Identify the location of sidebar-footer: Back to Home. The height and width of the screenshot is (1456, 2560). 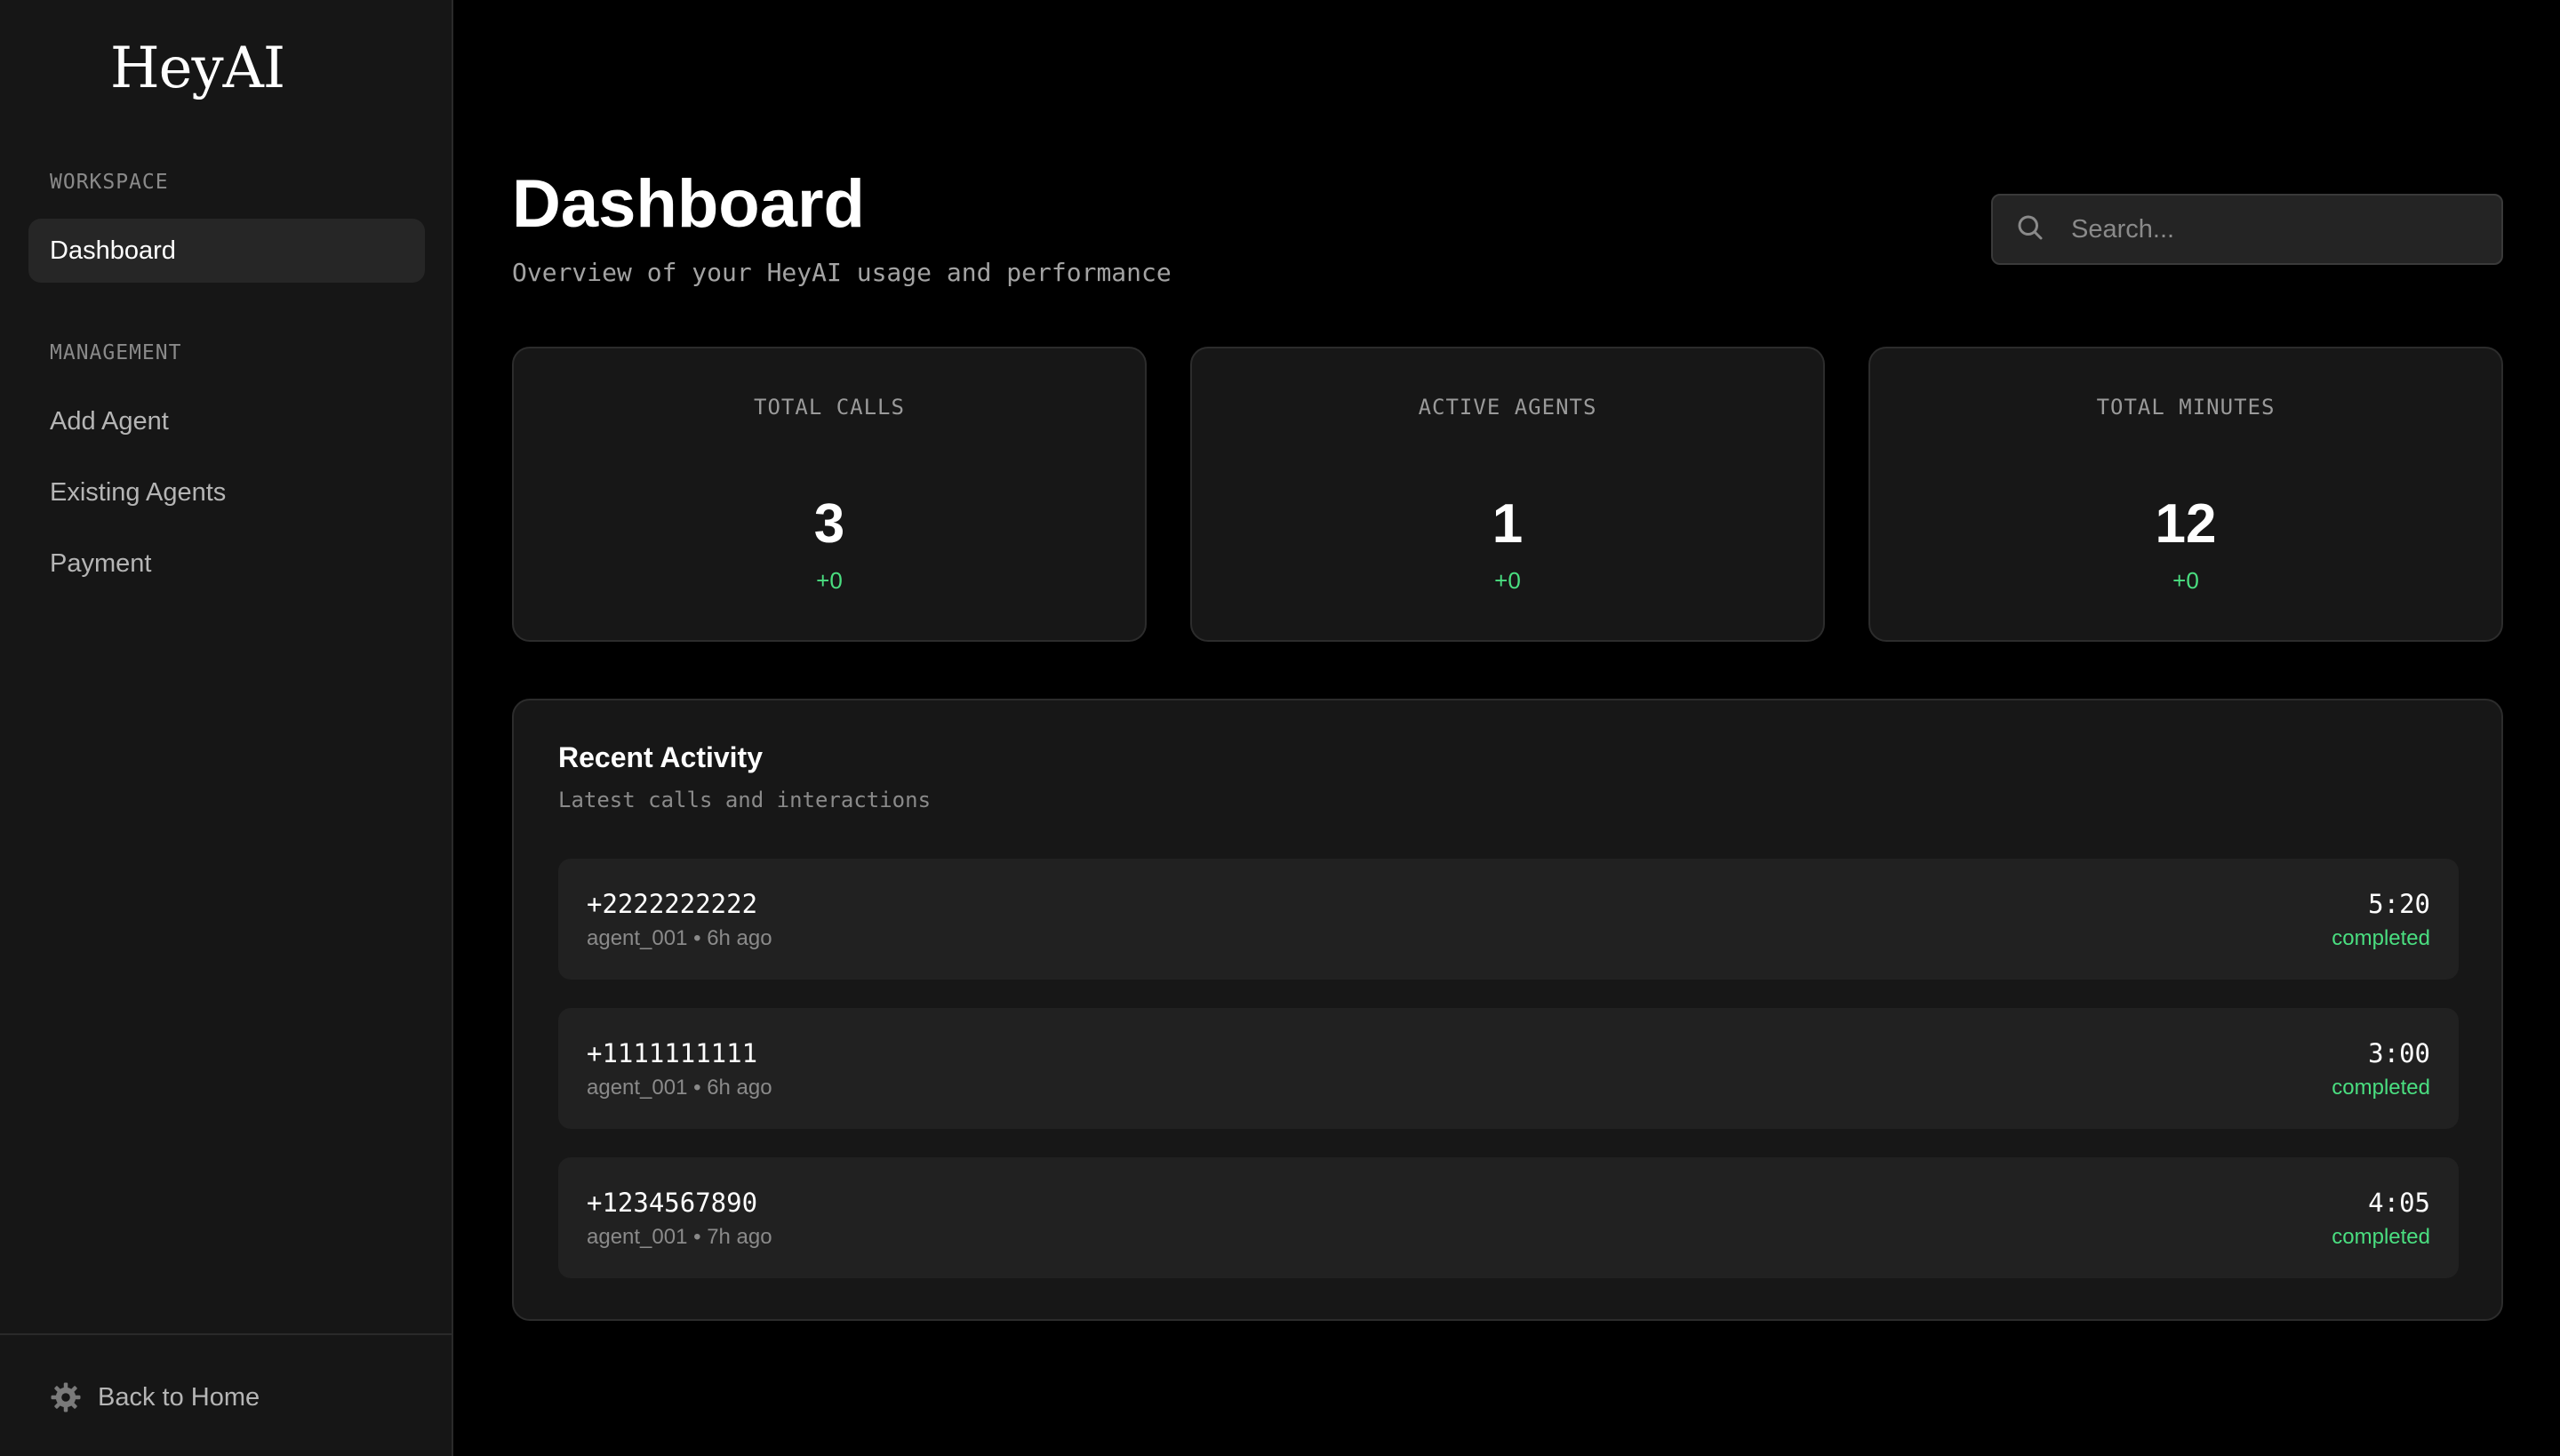
(226, 1394).